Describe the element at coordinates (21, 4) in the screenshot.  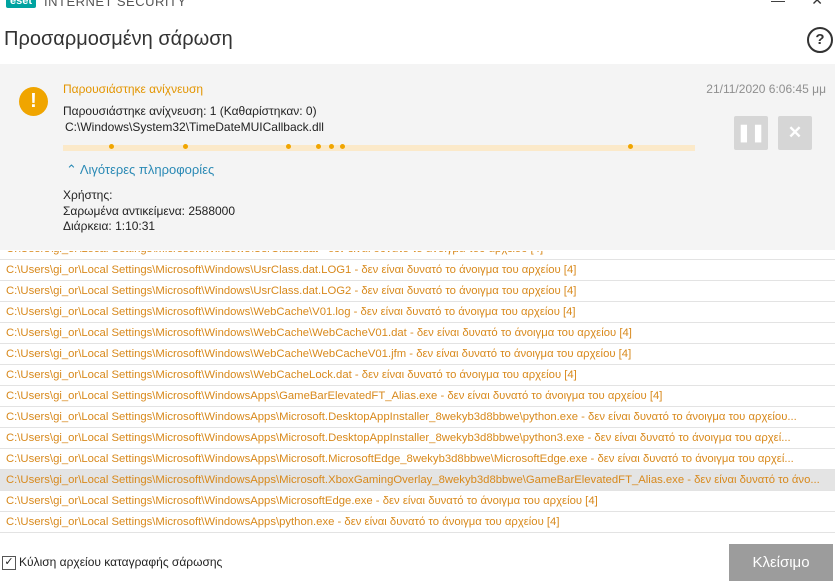
I see `eset-logo: eset` at that location.